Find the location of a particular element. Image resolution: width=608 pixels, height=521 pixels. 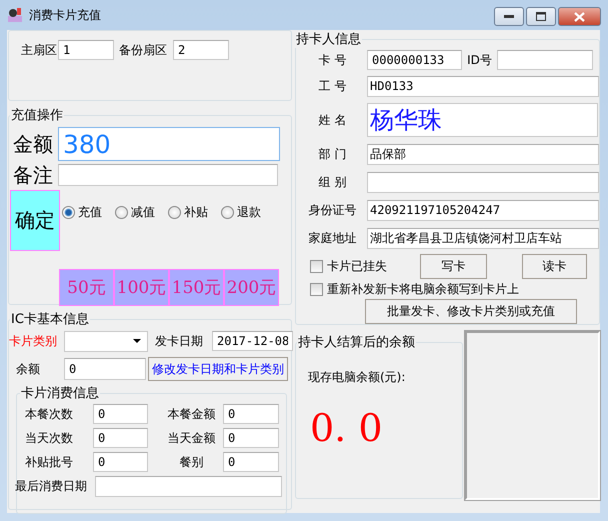

field-label: 最后消费日期 is located at coordinates (51, 486).